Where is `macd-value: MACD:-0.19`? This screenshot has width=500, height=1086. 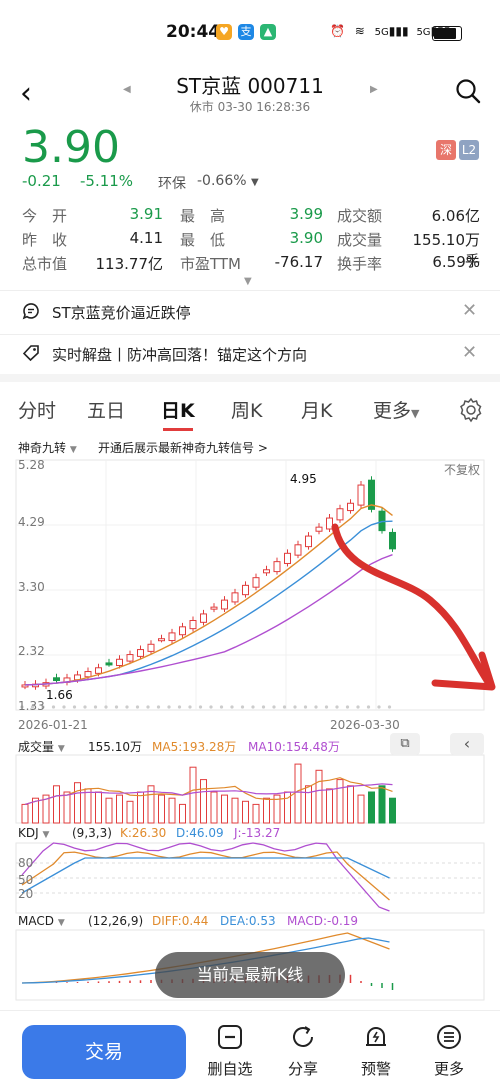 macd-value: MACD:-0.19 is located at coordinates (323, 921).